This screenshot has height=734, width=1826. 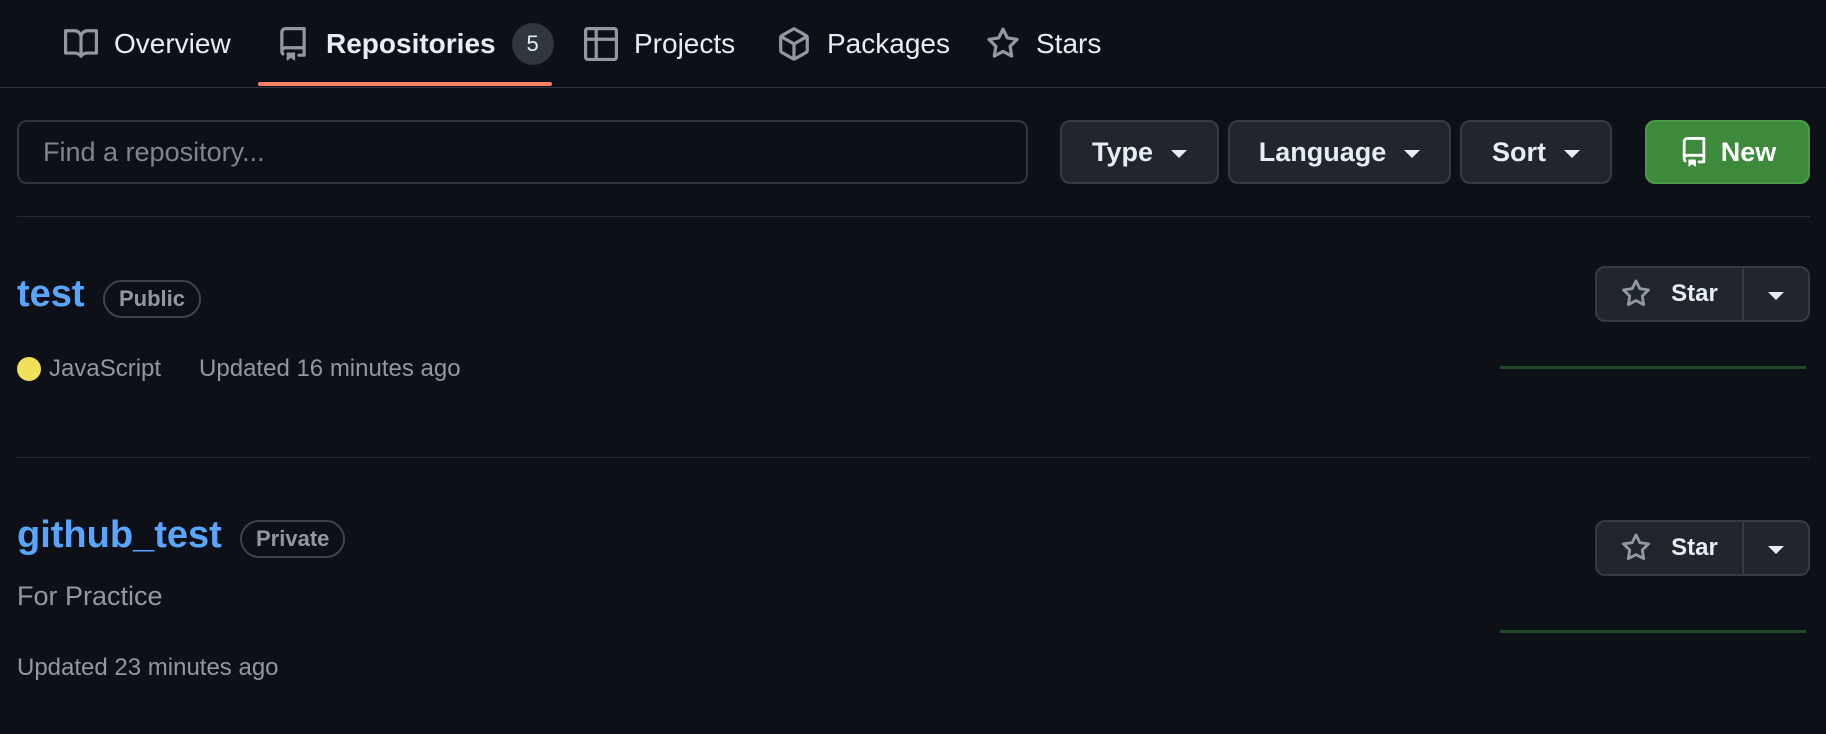 What do you see at coordinates (152, 299) in the screenshot?
I see `visibility-badge: Public` at bounding box center [152, 299].